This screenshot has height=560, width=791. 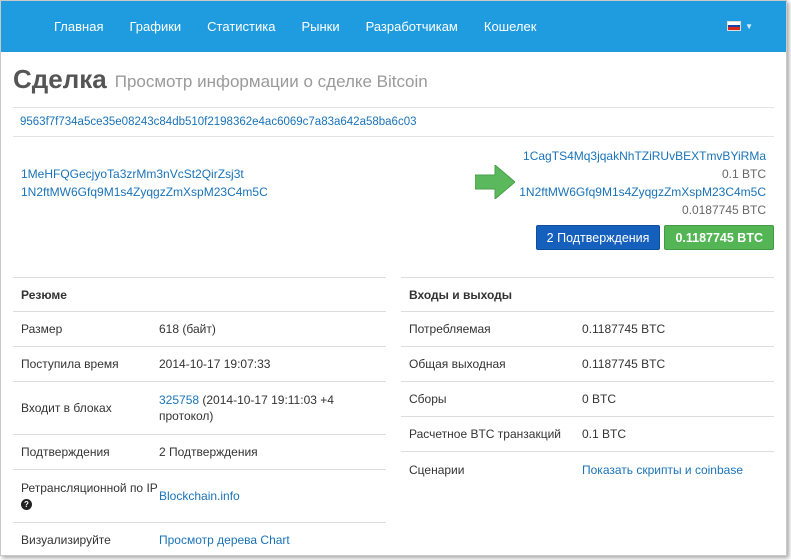 What do you see at coordinates (224, 540) in the screenshot?
I see `tree-chart-link: Просмотр дерева Chart` at bounding box center [224, 540].